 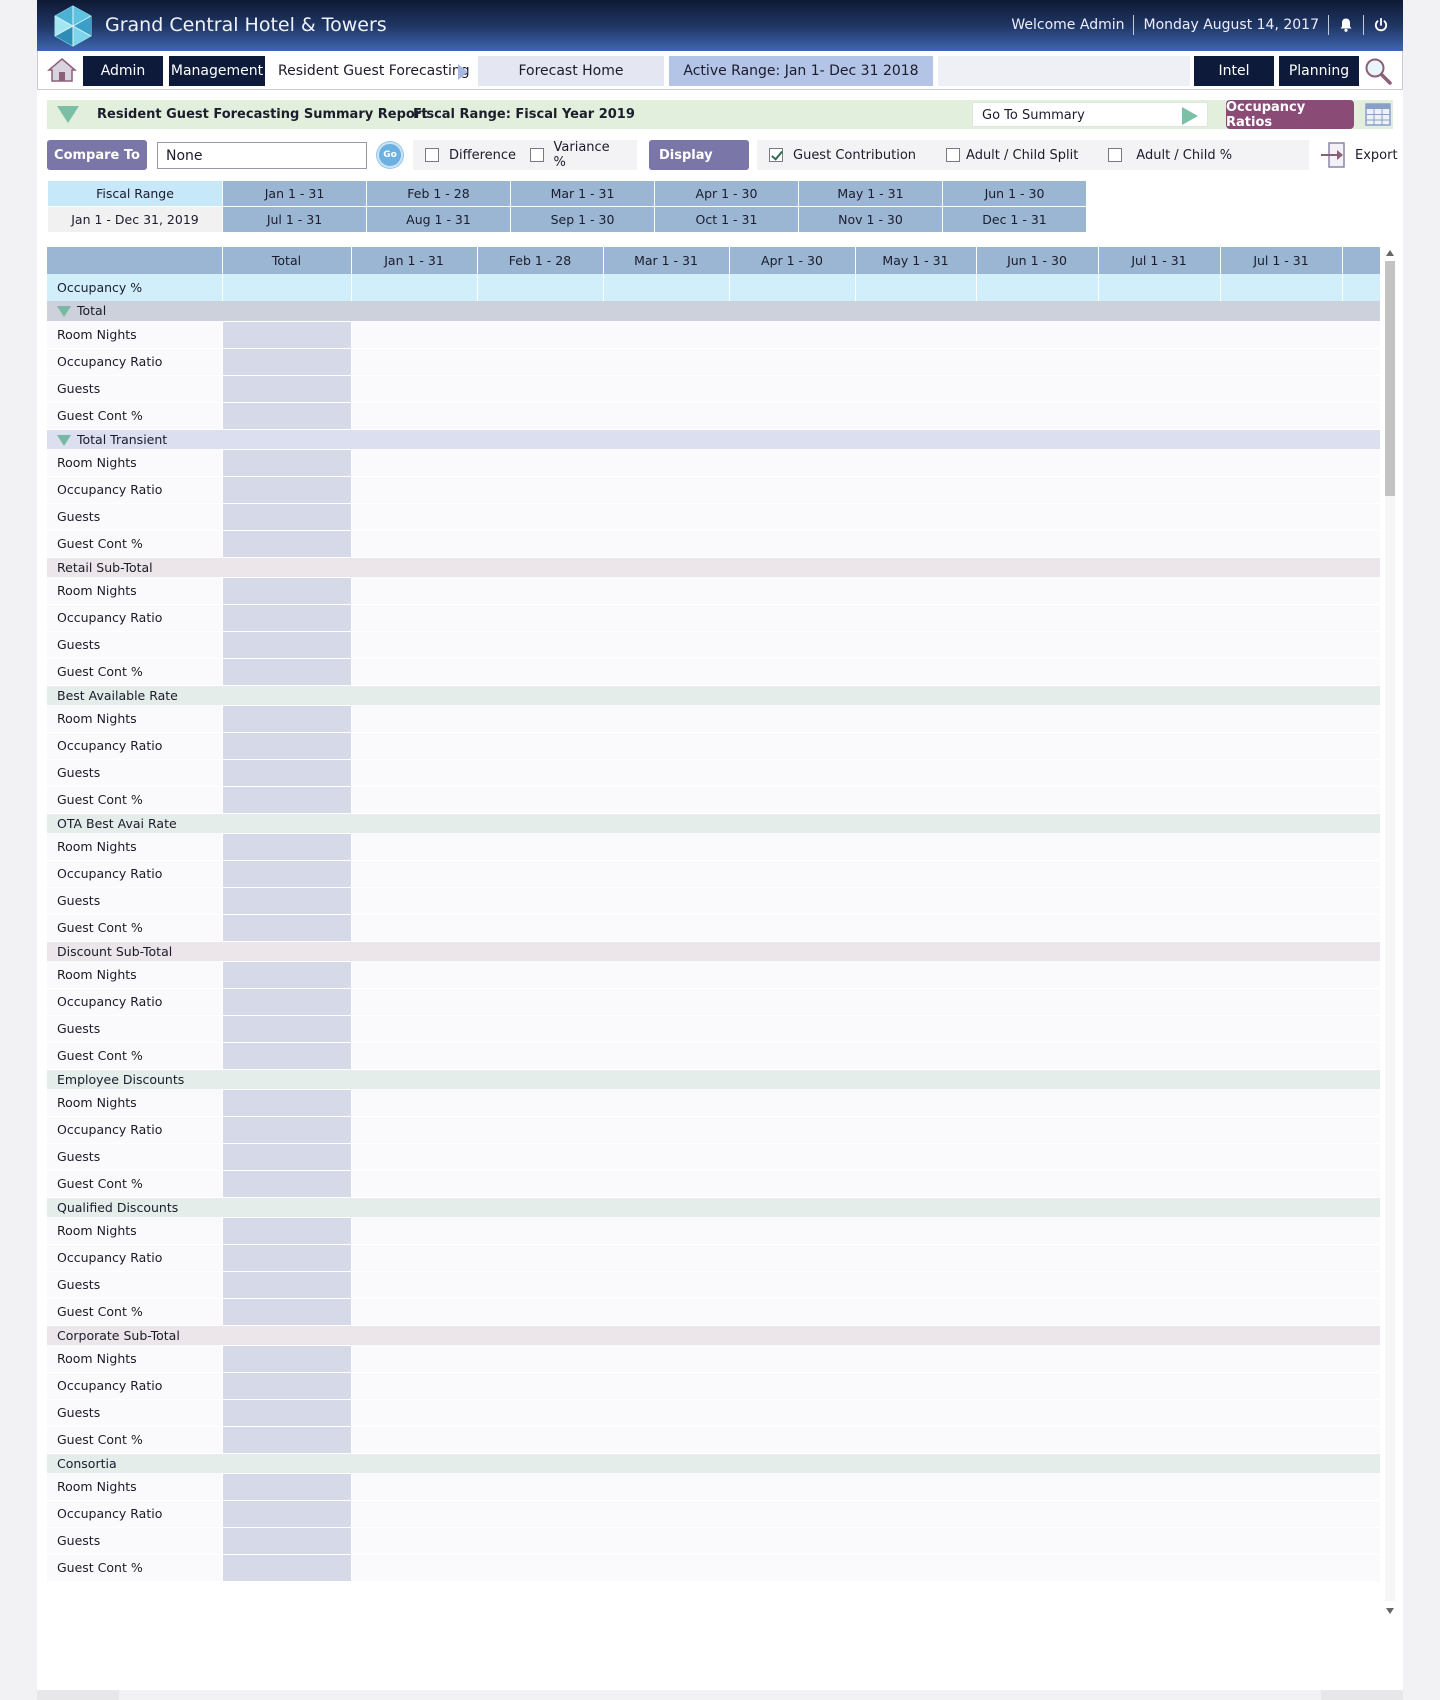 I want to click on variance-checkbox: Variance %, so click(x=576, y=155).